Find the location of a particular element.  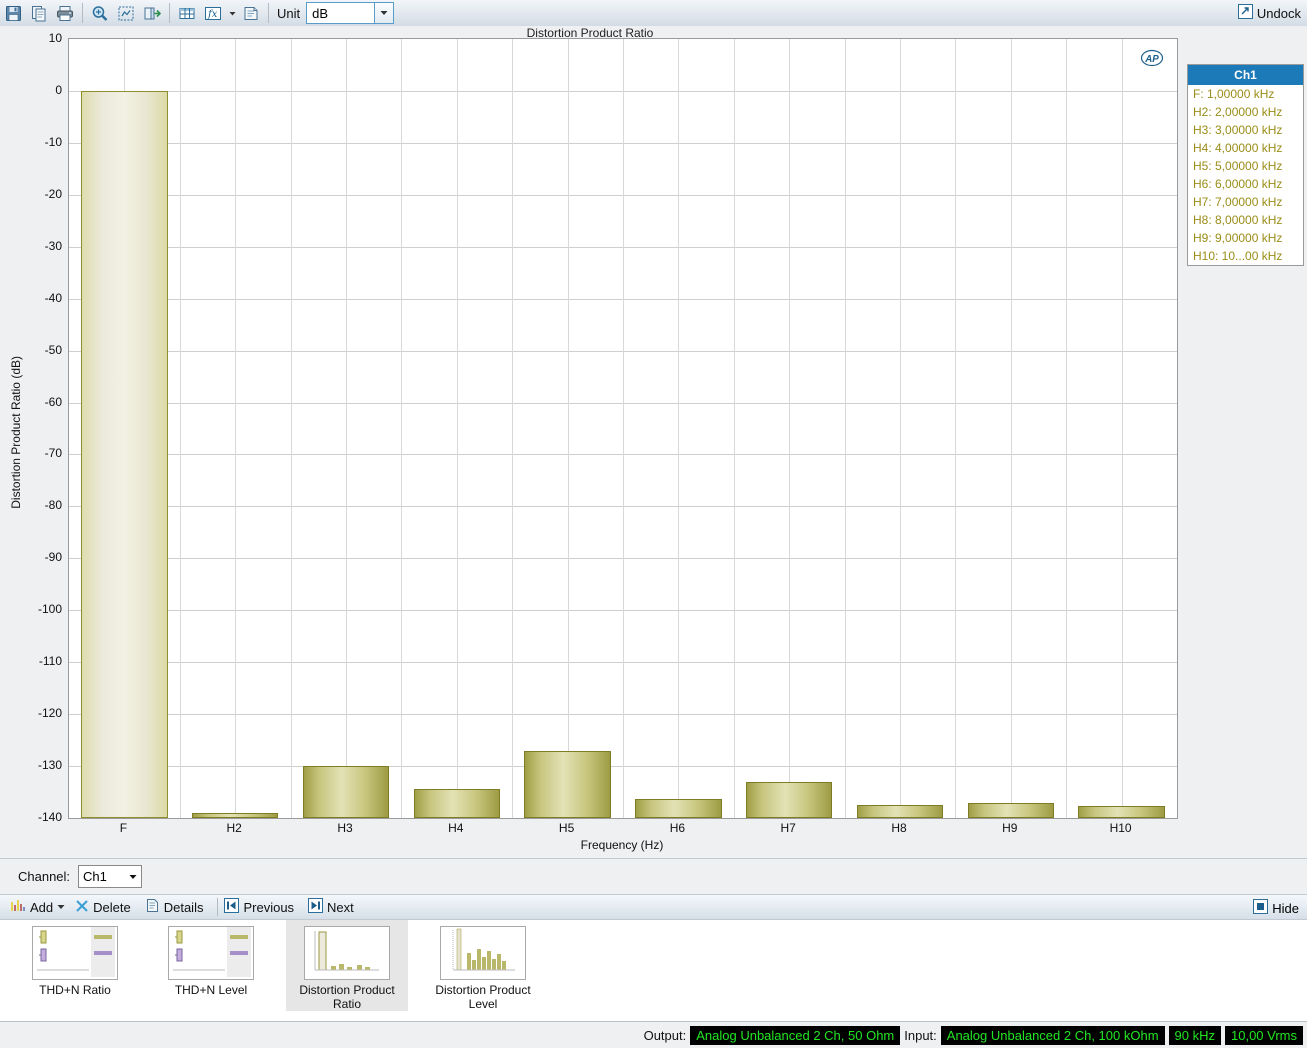

thumbnail-item: THD+N Ratio is located at coordinates (75, 958).